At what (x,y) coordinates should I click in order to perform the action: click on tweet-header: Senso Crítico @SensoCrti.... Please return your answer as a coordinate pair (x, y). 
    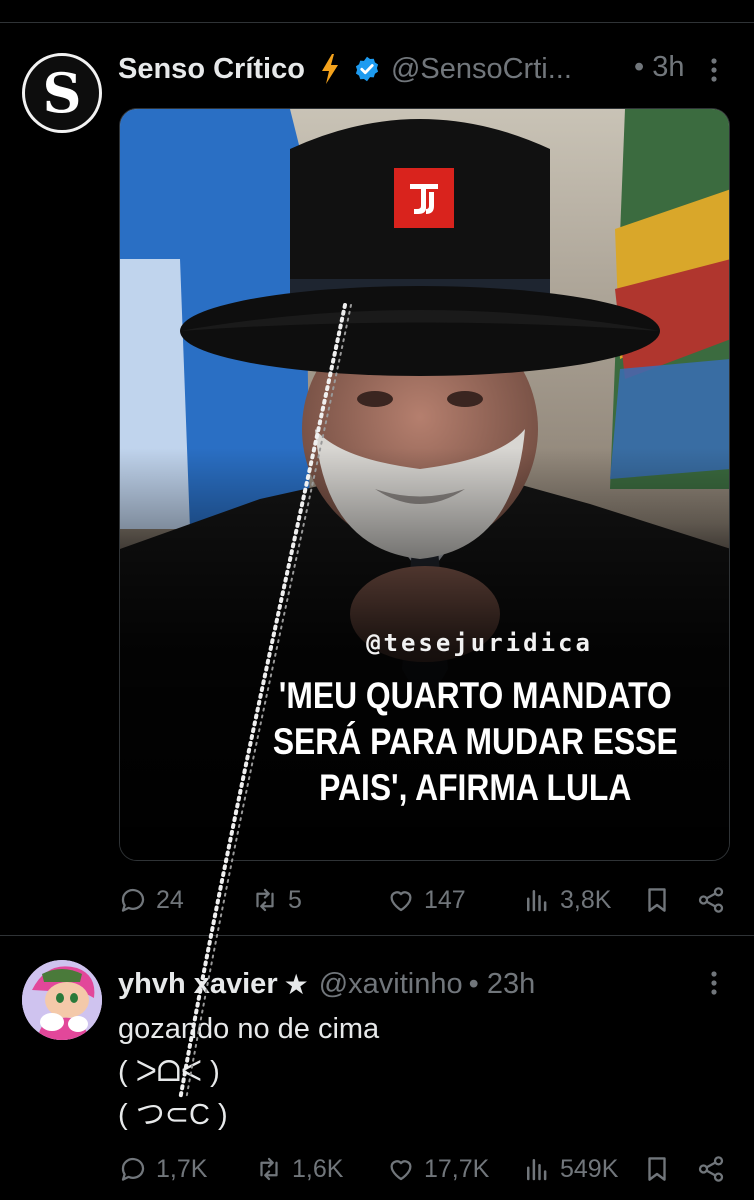
    Looking at the image, I should click on (345, 69).